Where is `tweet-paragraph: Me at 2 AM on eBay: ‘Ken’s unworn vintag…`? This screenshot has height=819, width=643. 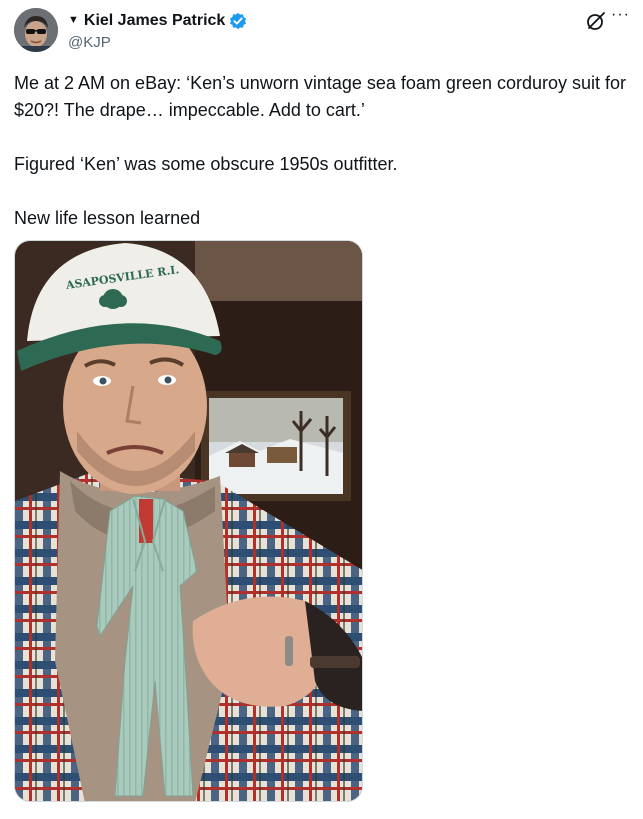 tweet-paragraph: Me at 2 AM on eBay: ‘Ken’s unworn vintag… is located at coordinates (320, 96).